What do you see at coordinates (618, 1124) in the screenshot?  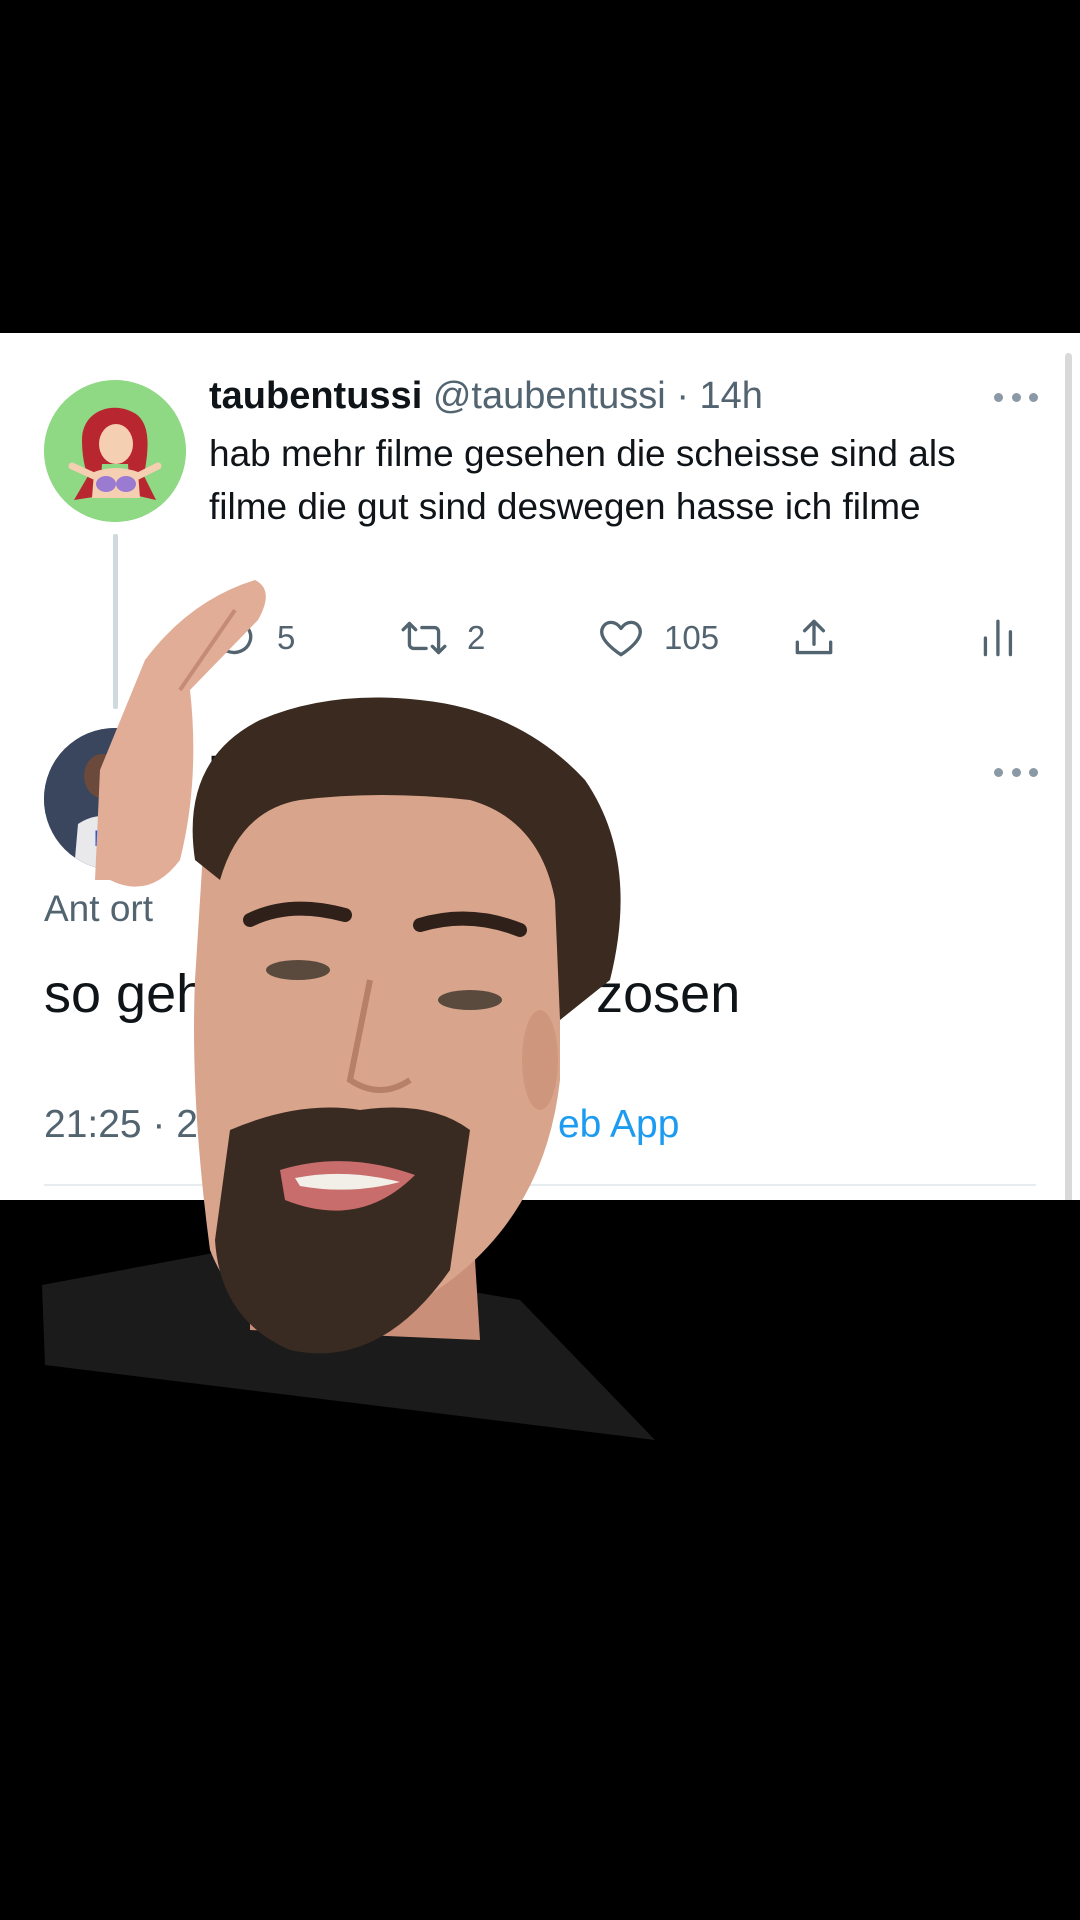 I see `reply-source: eb App` at bounding box center [618, 1124].